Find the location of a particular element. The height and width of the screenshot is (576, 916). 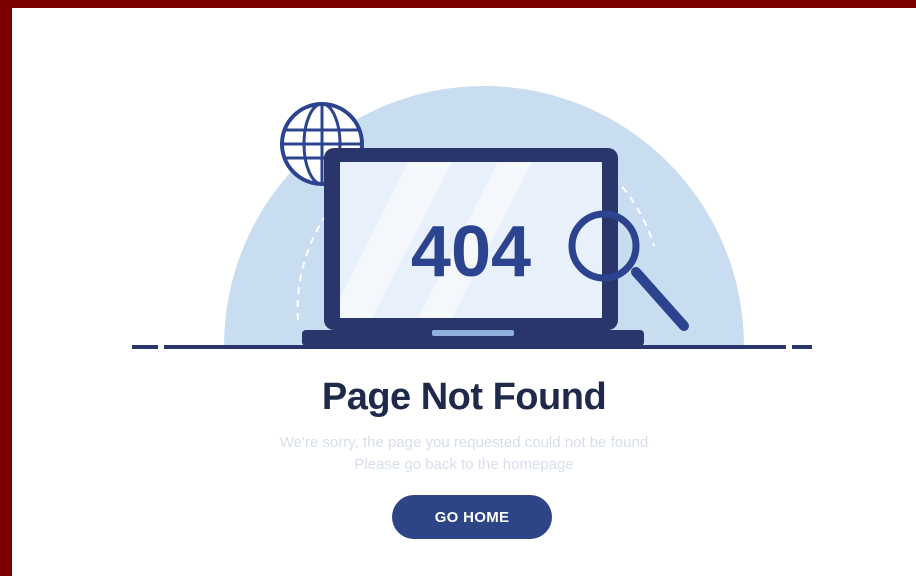

page-title: Page Not Found is located at coordinates (464, 397).